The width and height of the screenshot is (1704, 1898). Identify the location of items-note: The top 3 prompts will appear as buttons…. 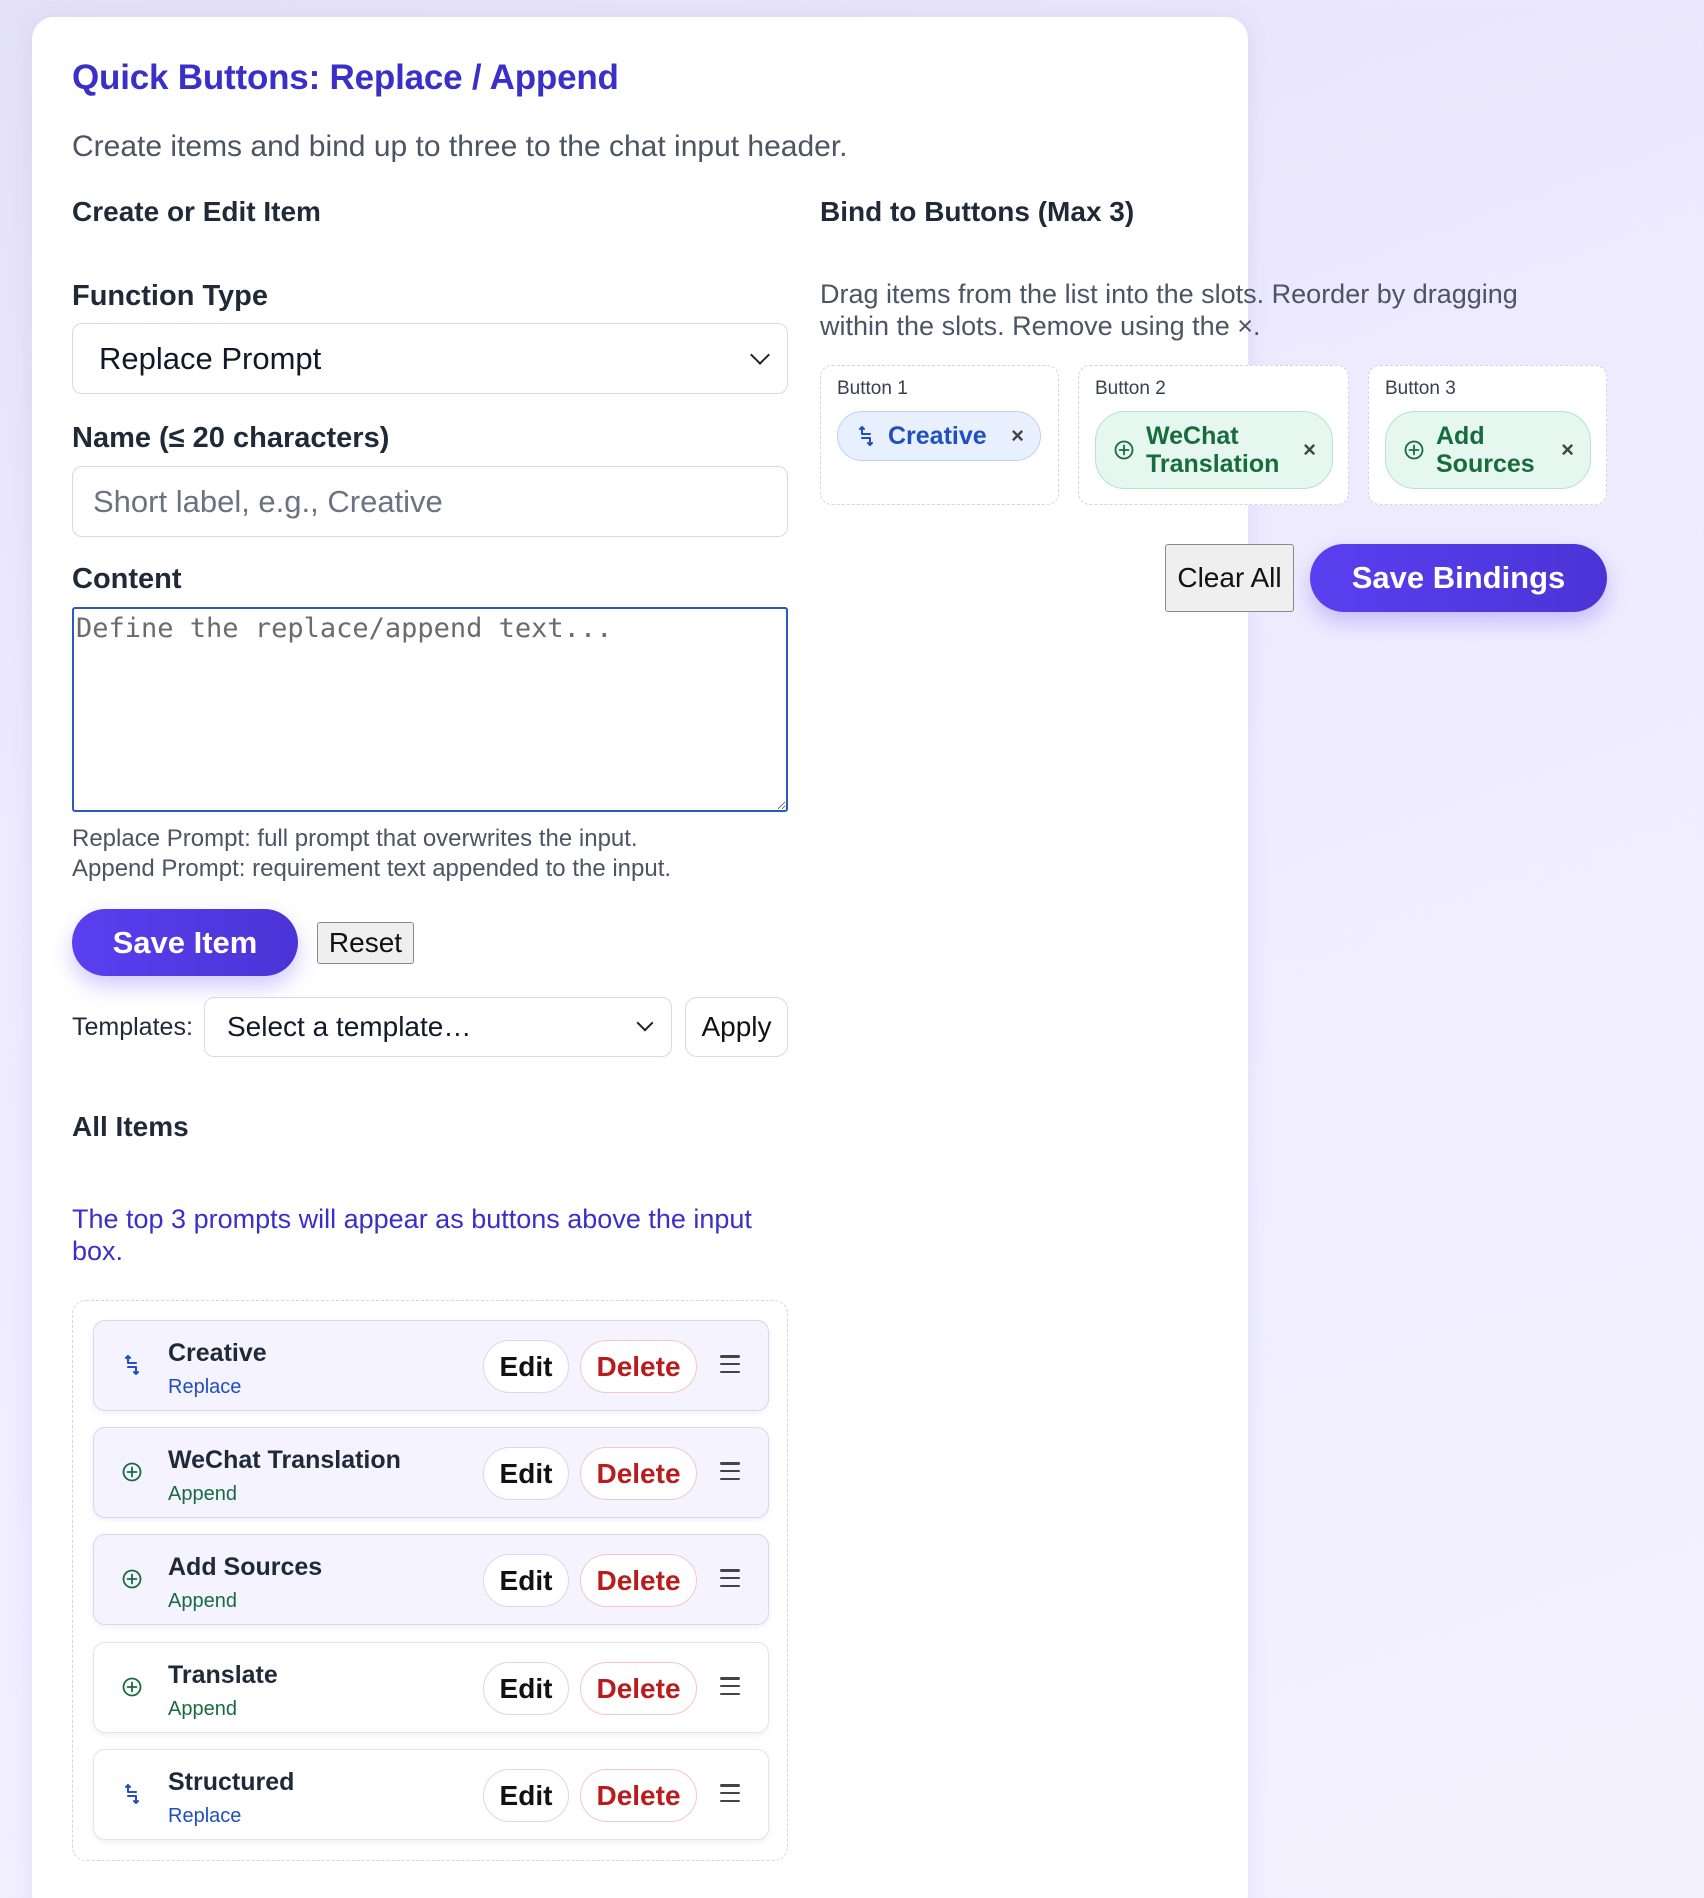
(412, 1235).